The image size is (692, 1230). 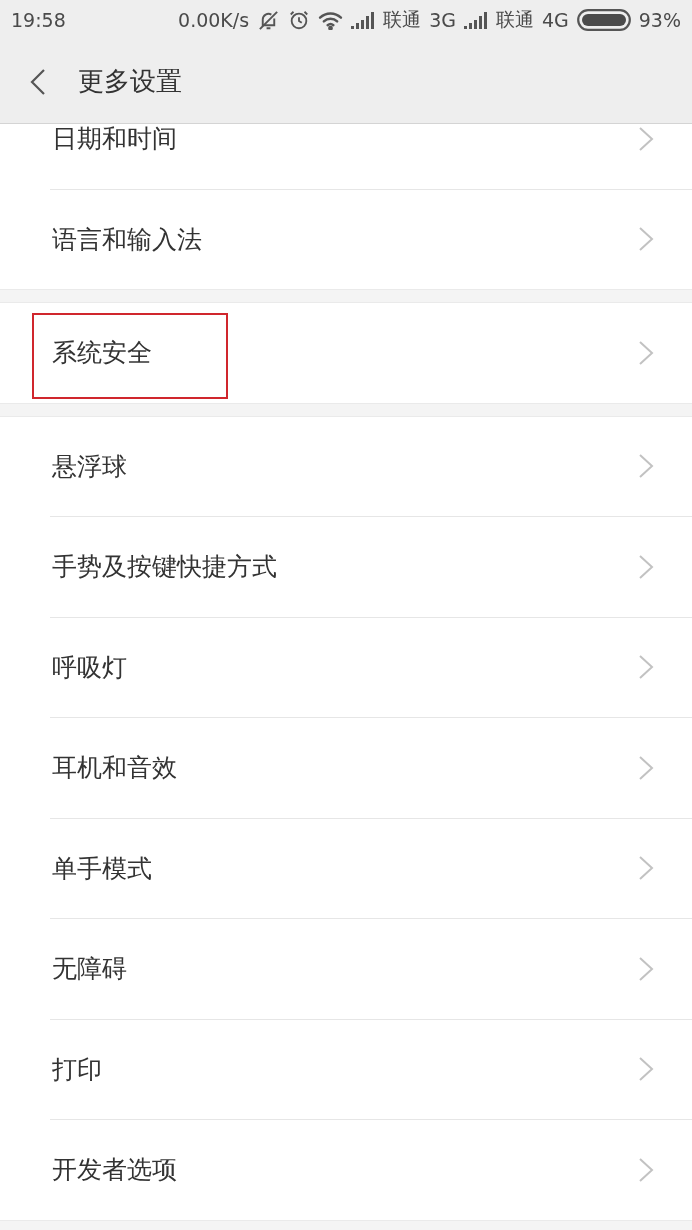 I want to click on battery-icon, so click(x=603, y=20).